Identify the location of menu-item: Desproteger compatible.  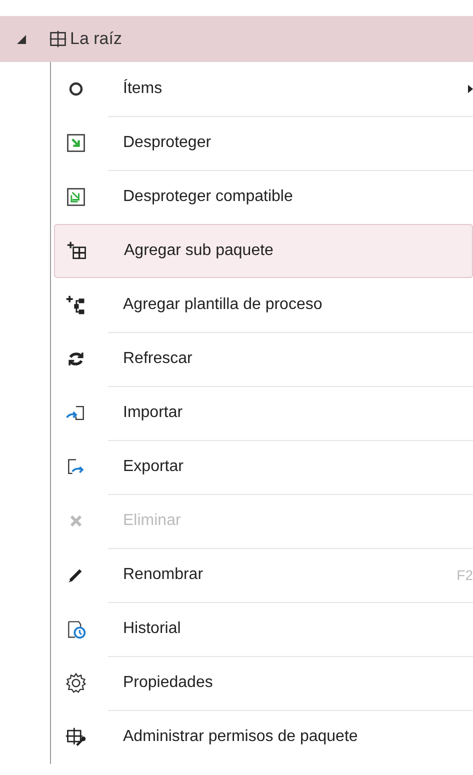
(263, 197).